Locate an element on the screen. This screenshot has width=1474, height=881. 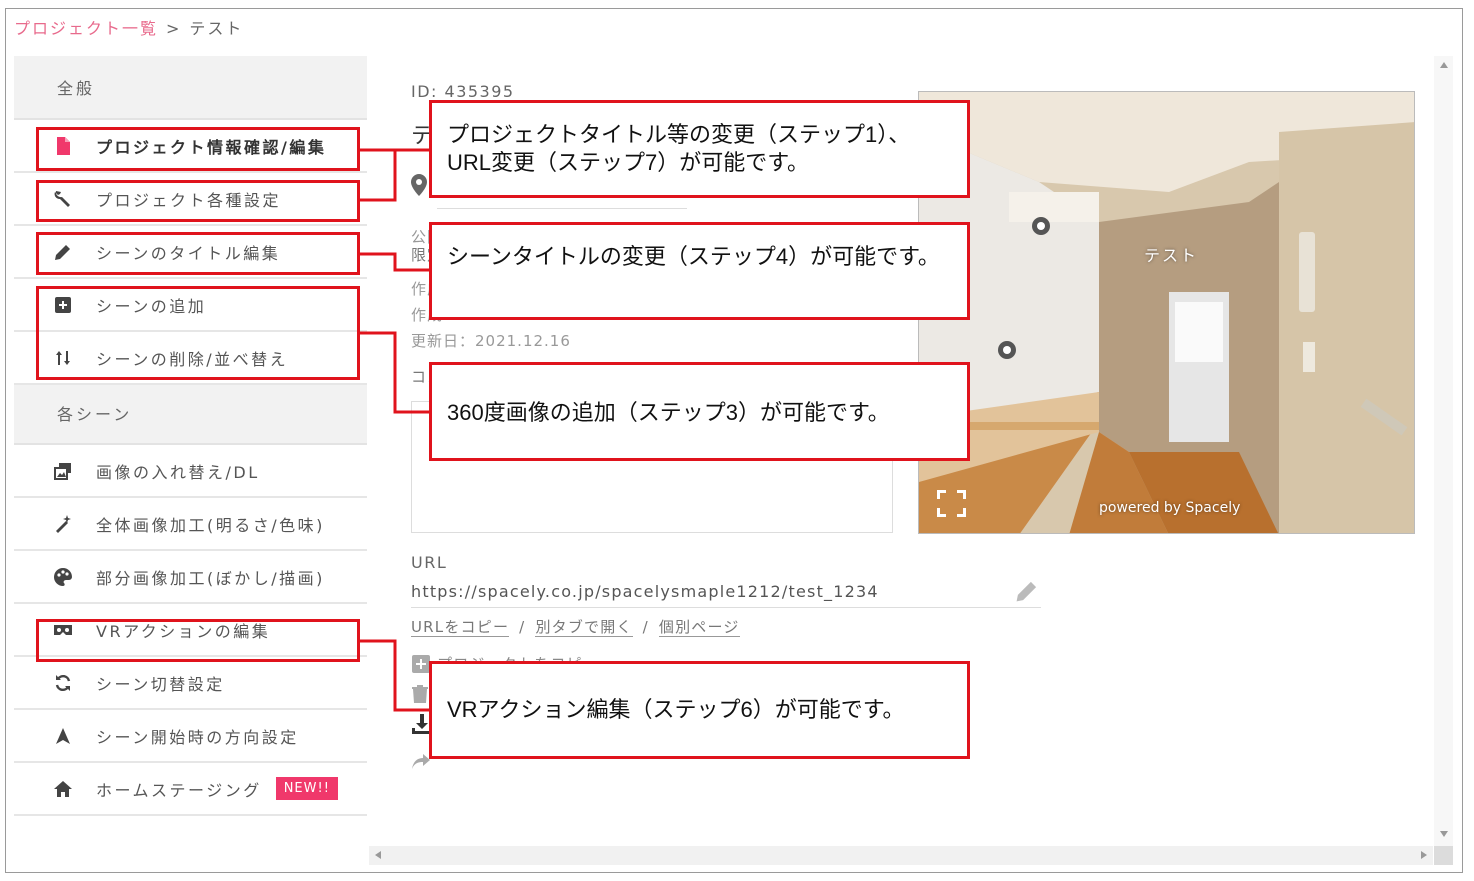
callout-add-scene: 360度画像の追加（ステップ3）が可能です。 is located at coordinates (699, 411).